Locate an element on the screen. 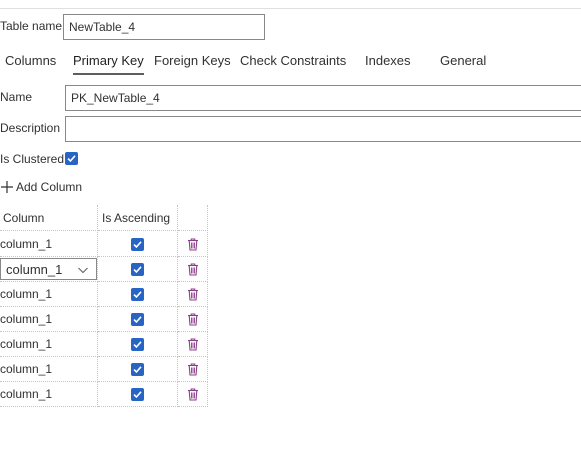  active-tab-indicator is located at coordinates (108, 74).